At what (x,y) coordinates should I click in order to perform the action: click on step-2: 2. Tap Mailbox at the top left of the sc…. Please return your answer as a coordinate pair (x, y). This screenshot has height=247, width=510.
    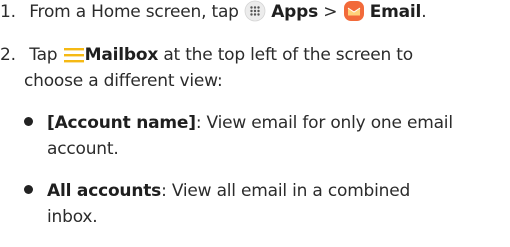
    Looking at the image, I should click on (206, 57).